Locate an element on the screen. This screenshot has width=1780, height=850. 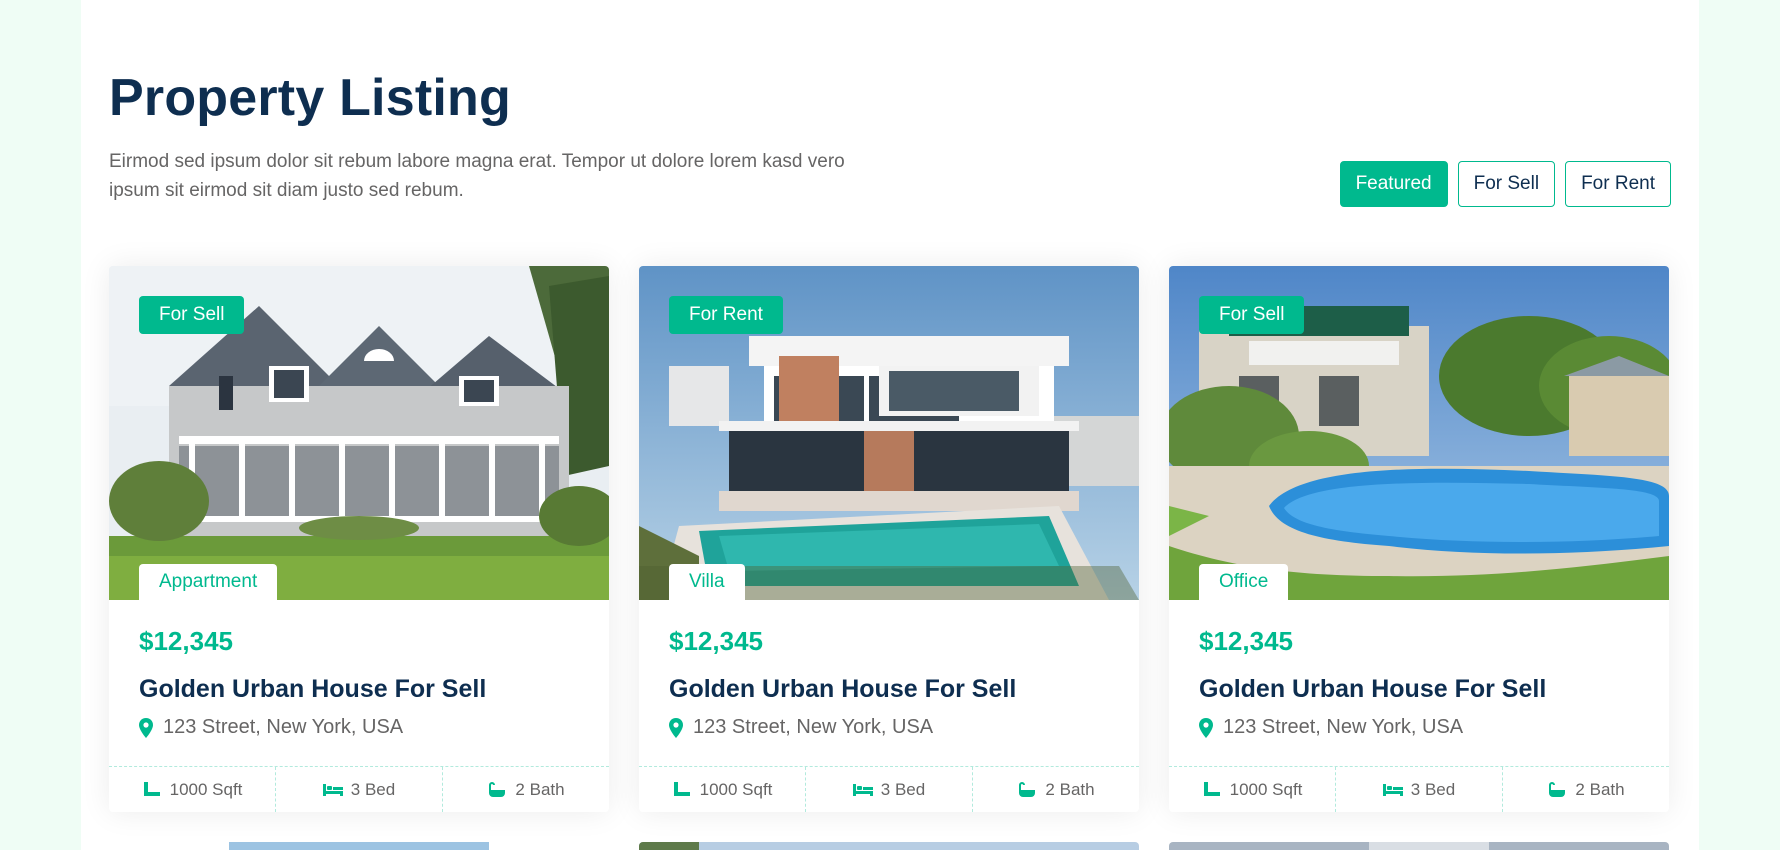
page-title: Property Listing is located at coordinates (310, 98).